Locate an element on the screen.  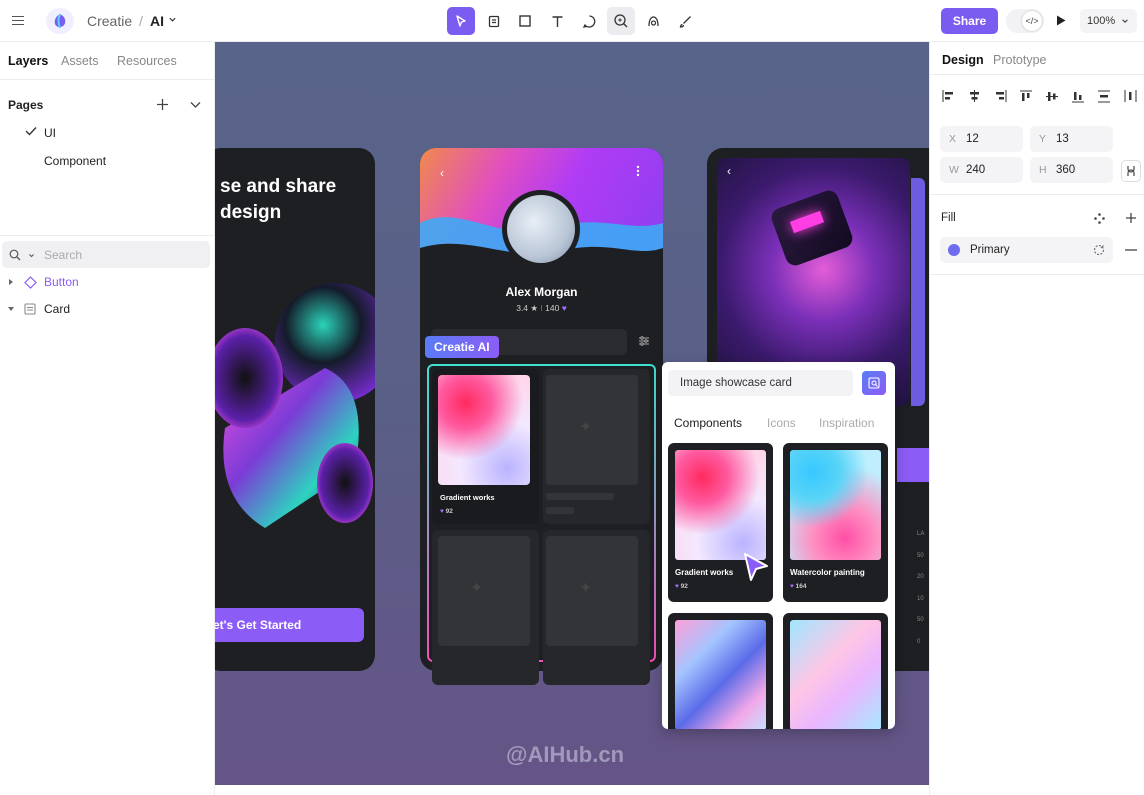
x-position-field: X 12 is located at coordinates (981, 139).